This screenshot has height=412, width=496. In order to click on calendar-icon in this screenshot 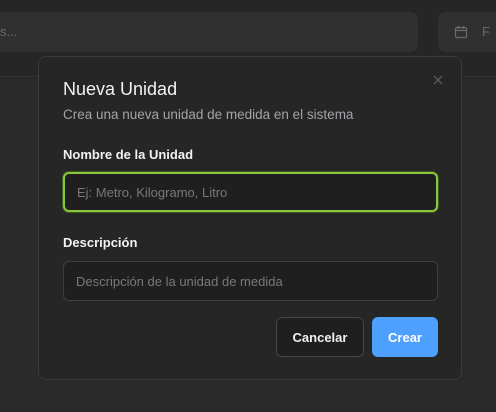, I will do `click(461, 32)`.